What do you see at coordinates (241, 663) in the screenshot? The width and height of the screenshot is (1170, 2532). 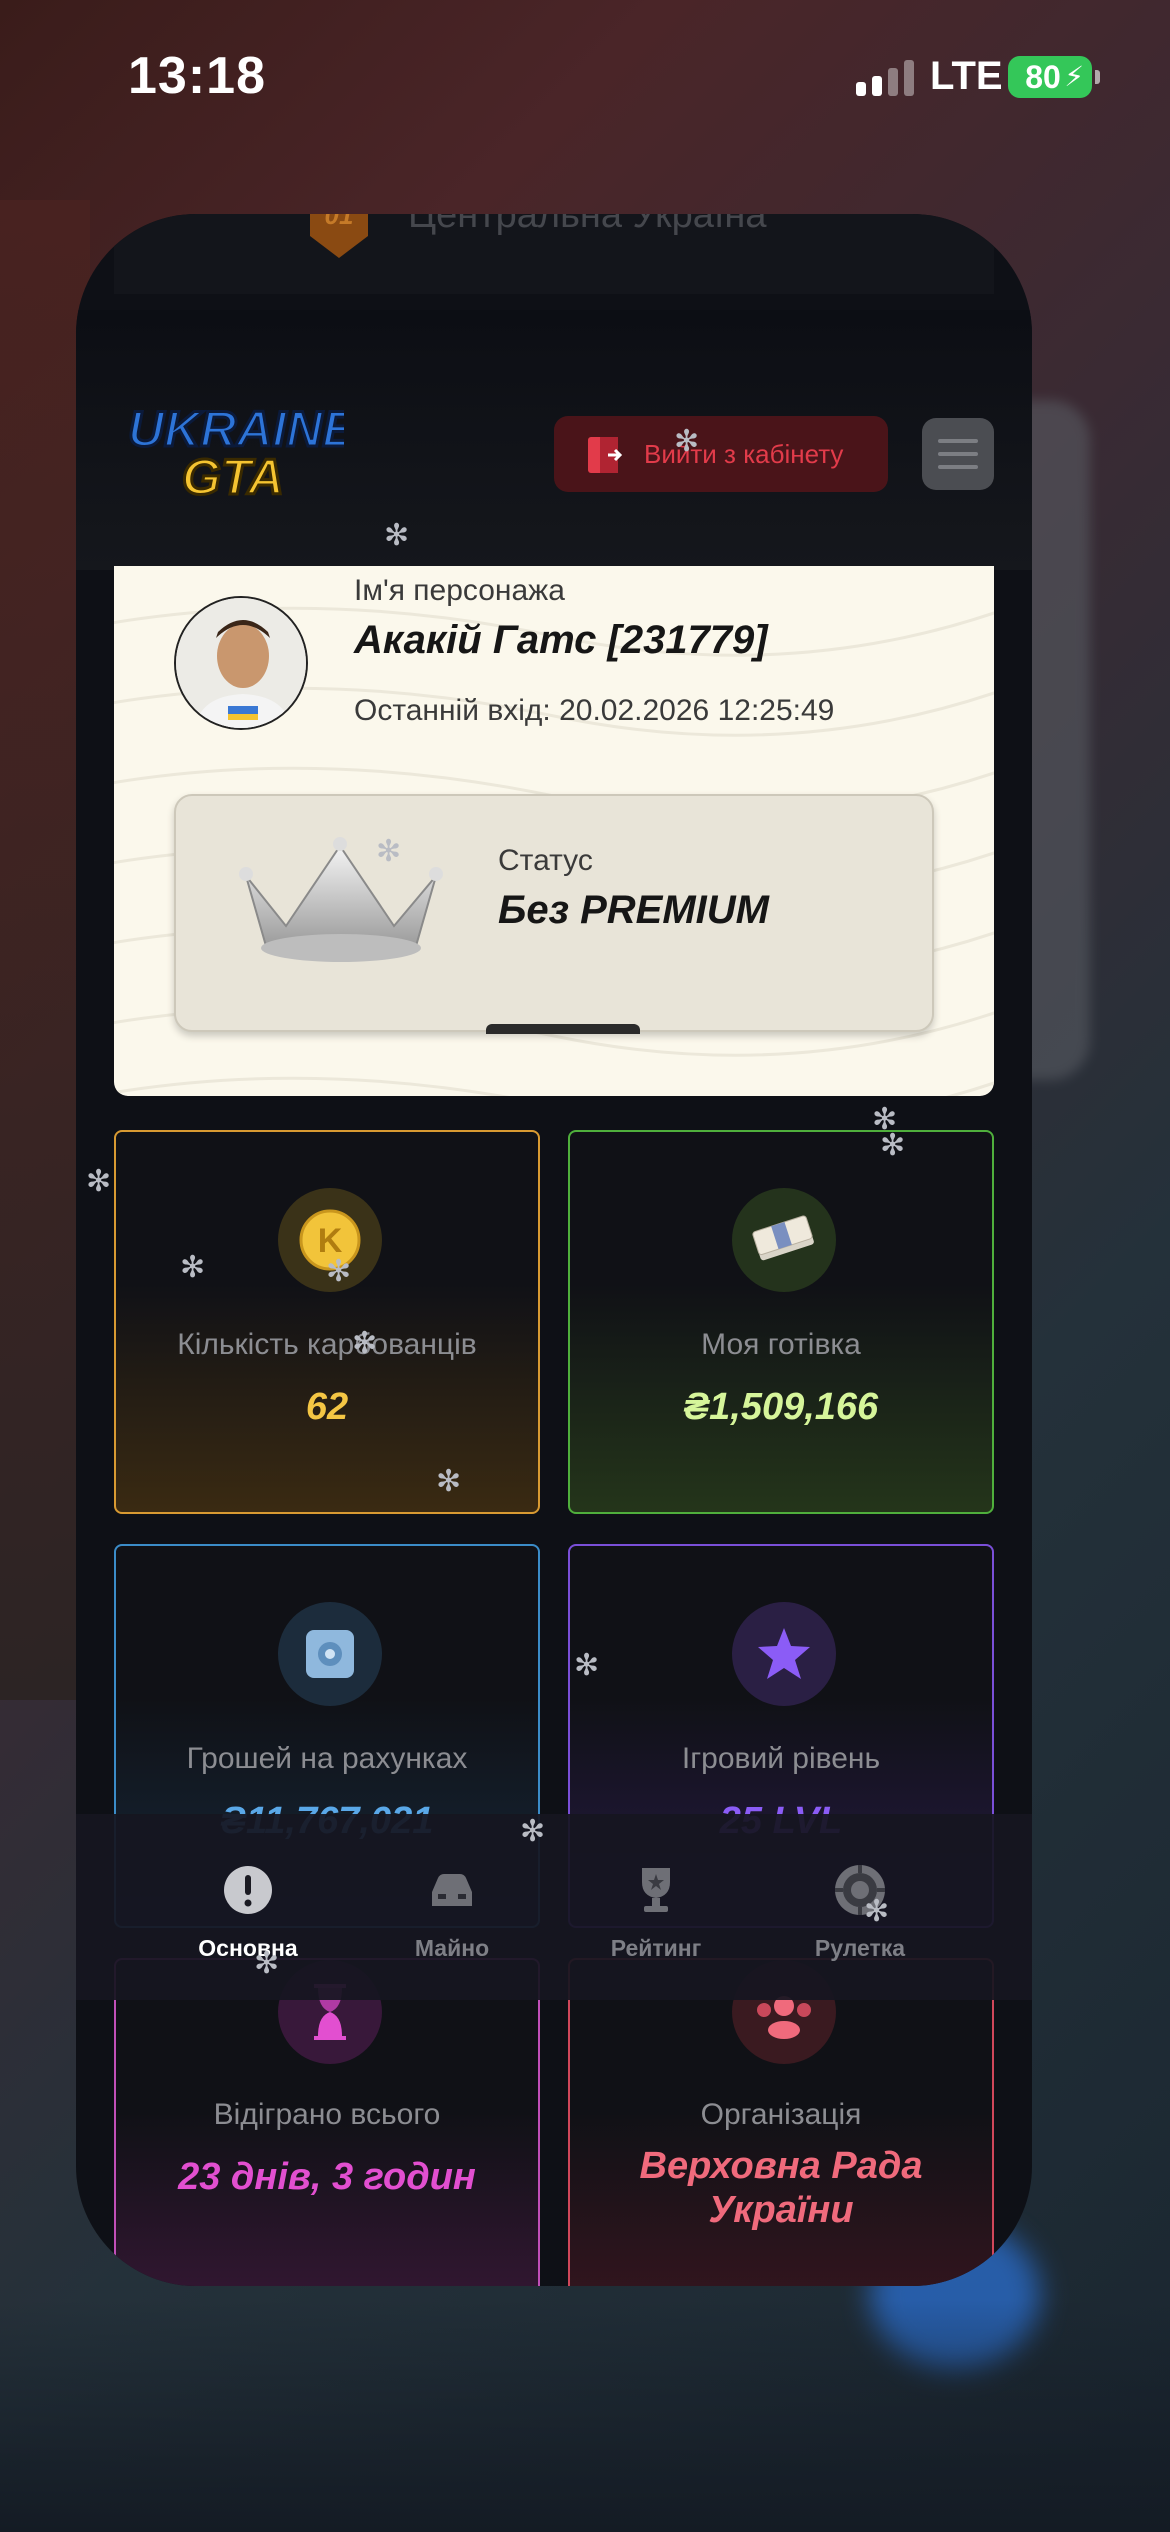 I see `avatar` at bounding box center [241, 663].